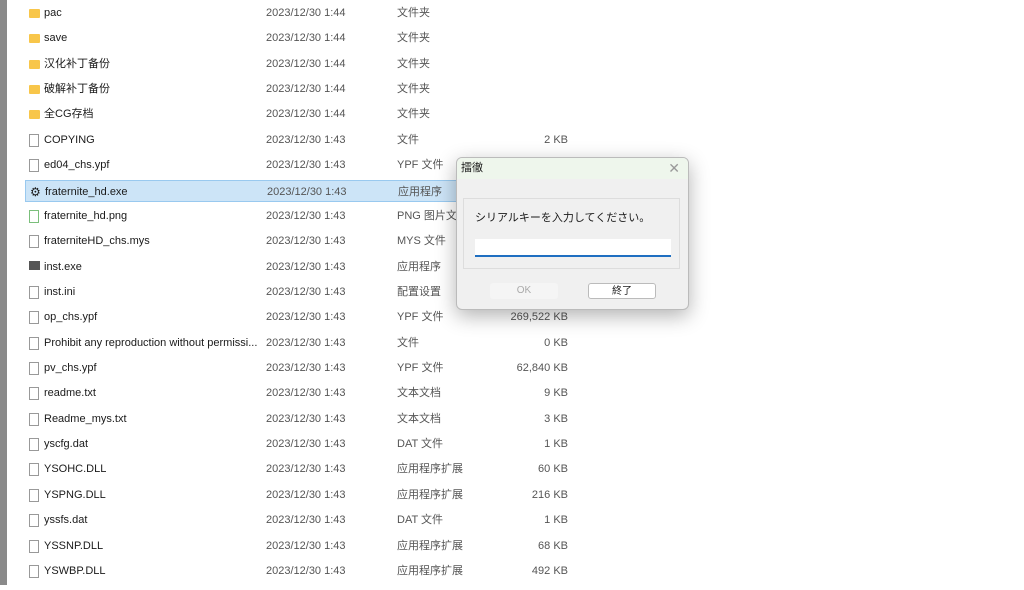 The image size is (1024, 590). What do you see at coordinates (75, 494) in the screenshot?
I see `file-name: YSPNG.DLL` at bounding box center [75, 494].